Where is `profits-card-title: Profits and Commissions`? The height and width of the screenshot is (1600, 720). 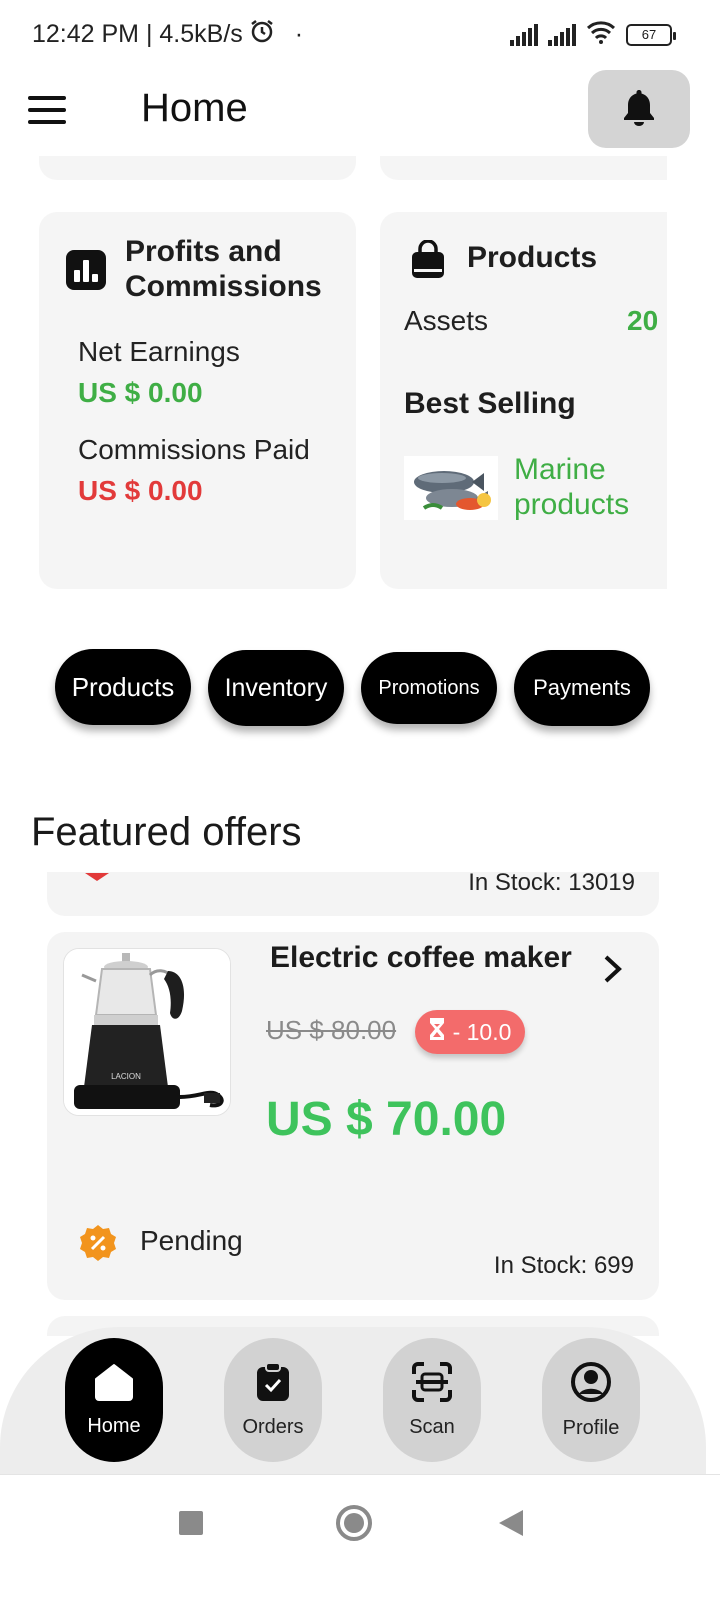
profits-card-title: Profits and Commissions is located at coordinates (223, 269).